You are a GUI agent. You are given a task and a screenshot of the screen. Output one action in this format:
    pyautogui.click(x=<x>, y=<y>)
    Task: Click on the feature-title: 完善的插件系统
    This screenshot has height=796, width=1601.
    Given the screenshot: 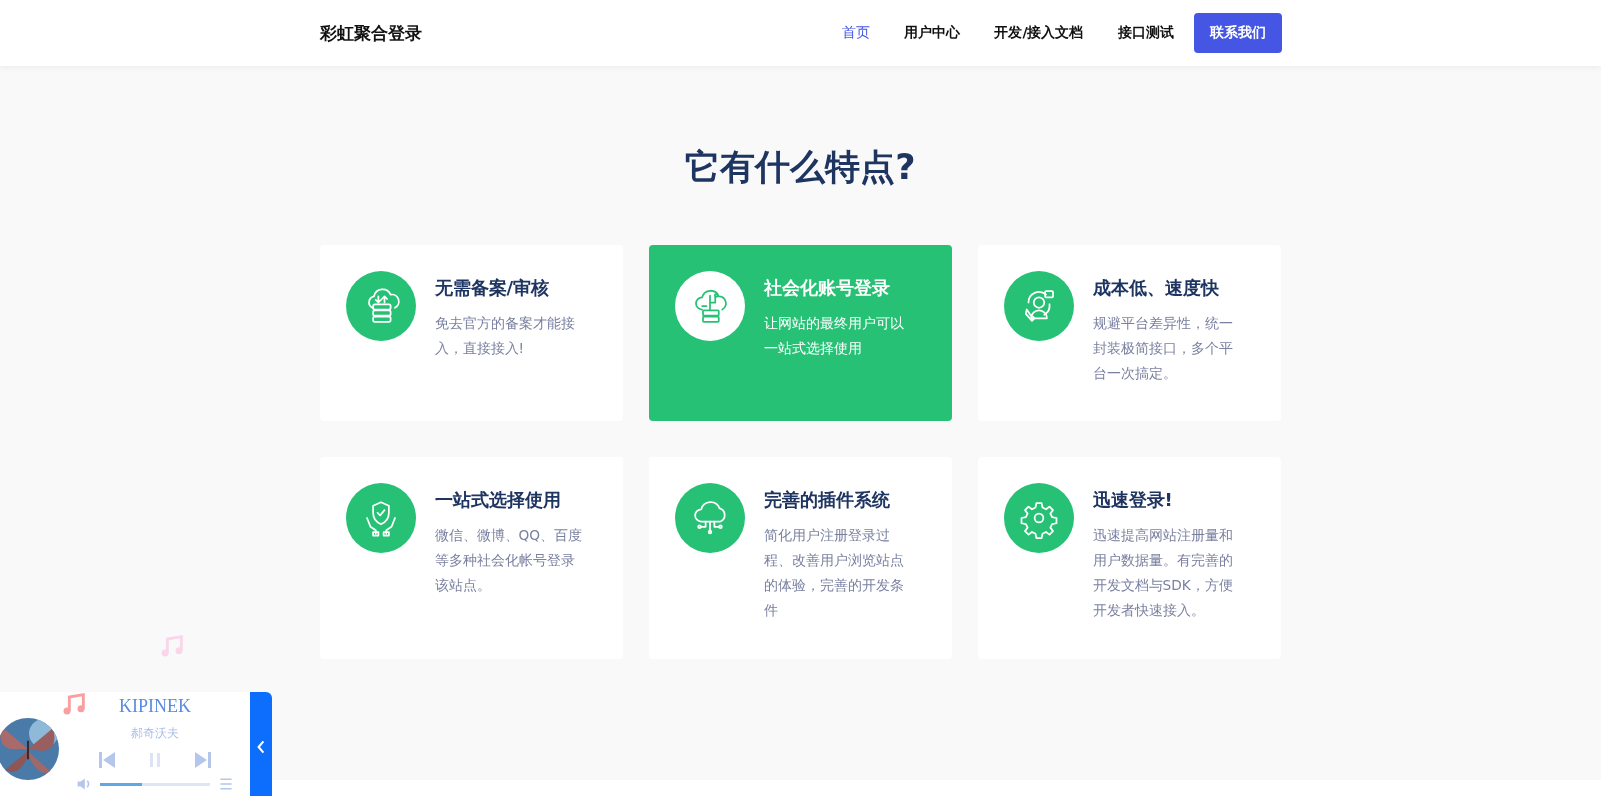 What is the action you would take?
    pyautogui.click(x=827, y=500)
    